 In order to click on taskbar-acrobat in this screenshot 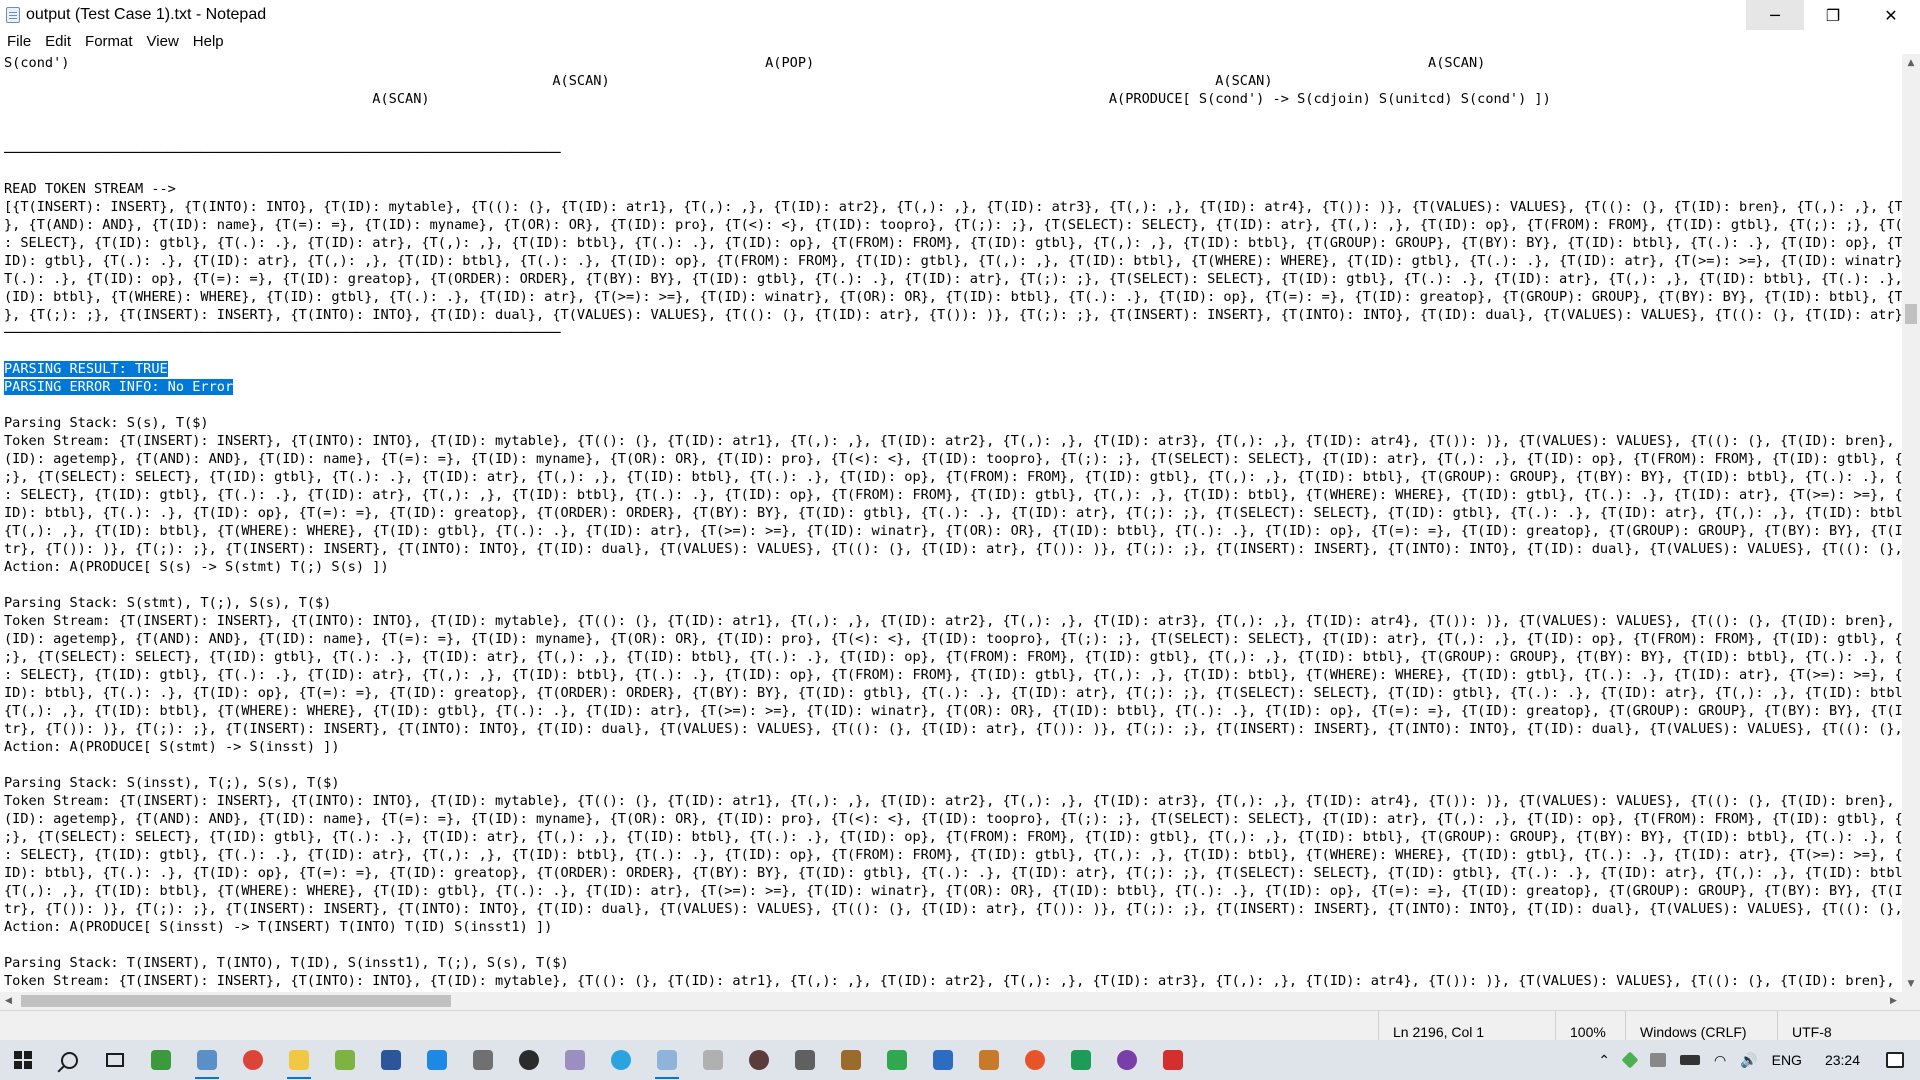, I will do `click(1173, 1060)`.